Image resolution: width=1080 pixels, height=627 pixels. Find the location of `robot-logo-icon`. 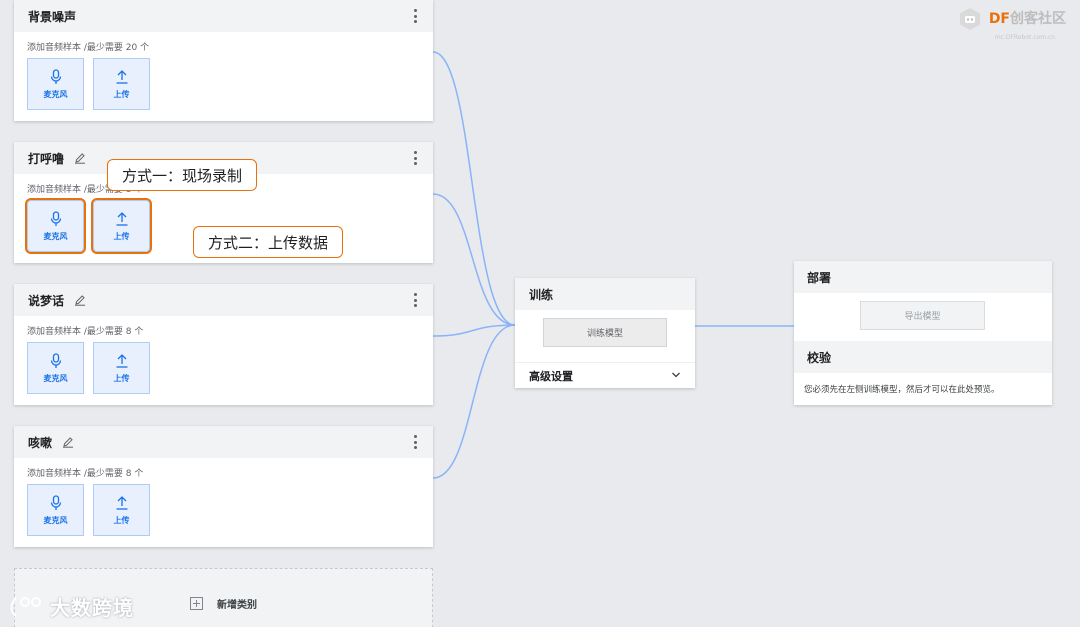

robot-logo-icon is located at coordinates (969, 19).